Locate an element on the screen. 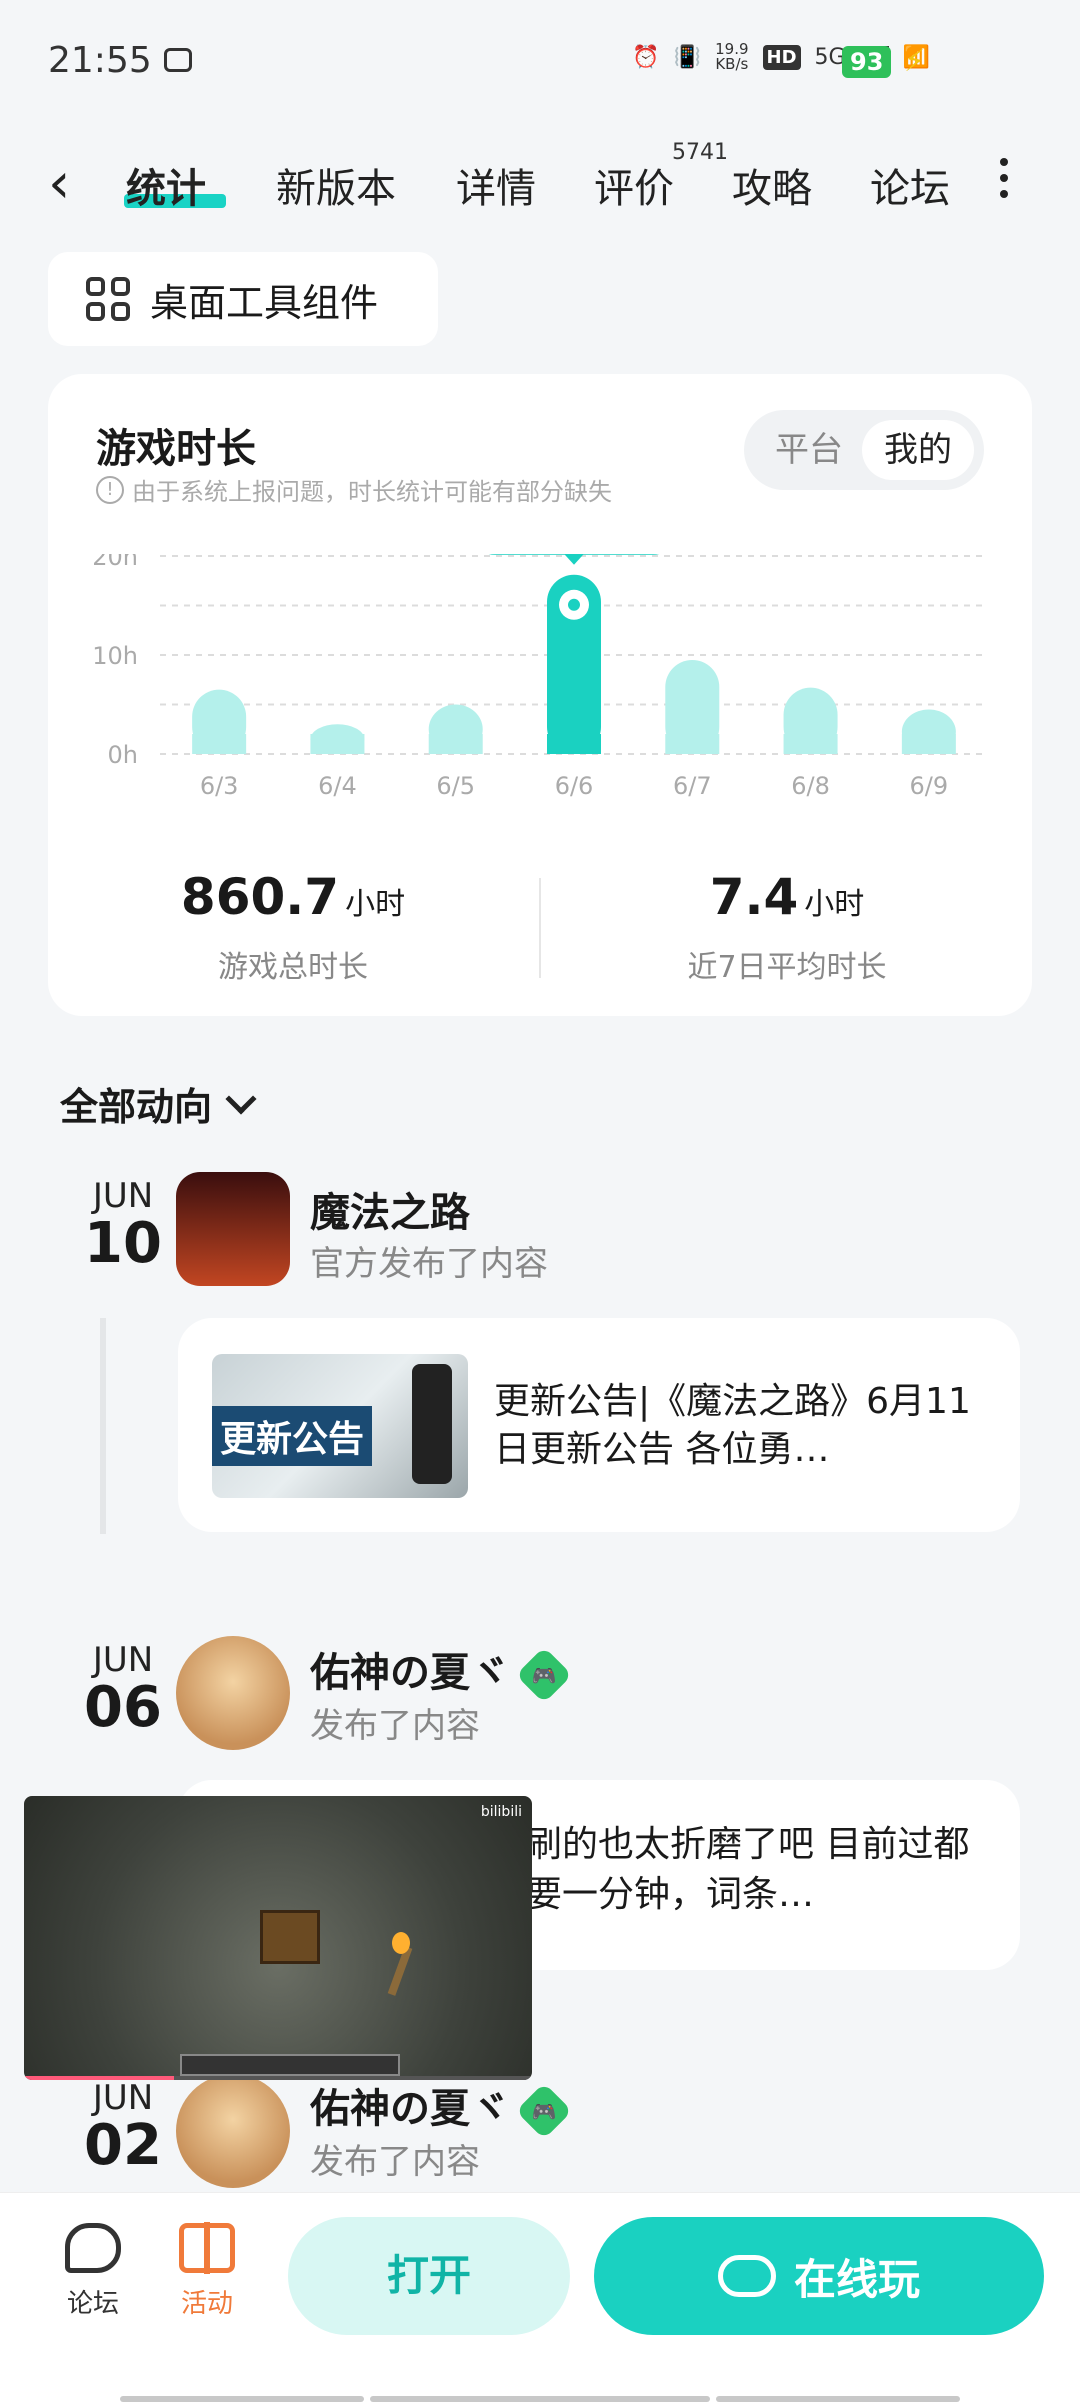 The image size is (1080, 2408). toggle-mine: 我的 is located at coordinates (918, 450).